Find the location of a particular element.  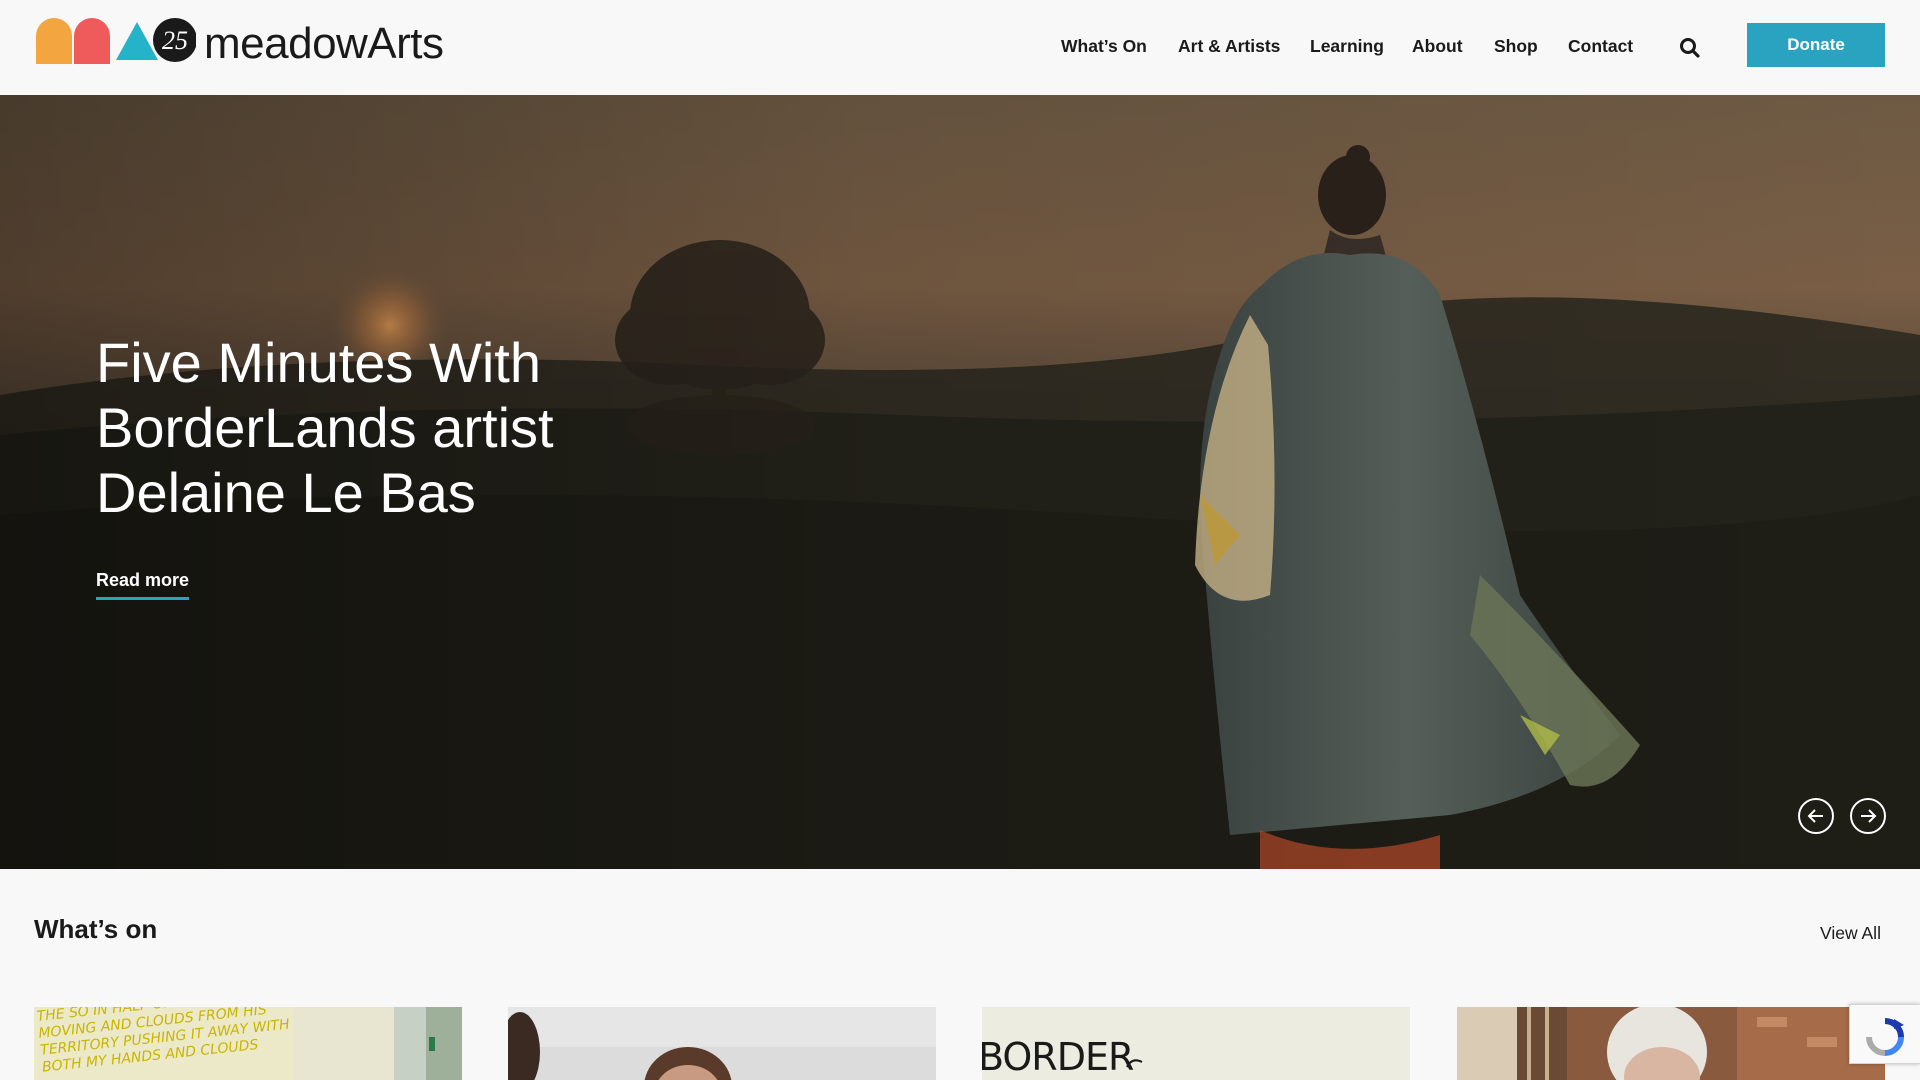

recaptcha-badge is located at coordinates (1884, 1034).